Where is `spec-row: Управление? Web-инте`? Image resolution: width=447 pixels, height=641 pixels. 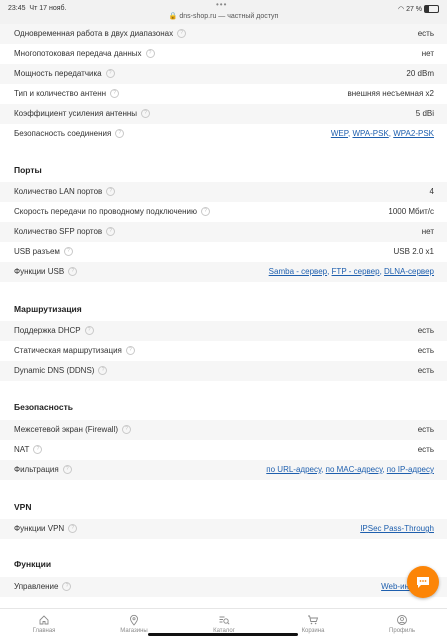 spec-row: Управление? Web-инте is located at coordinates (223, 587).